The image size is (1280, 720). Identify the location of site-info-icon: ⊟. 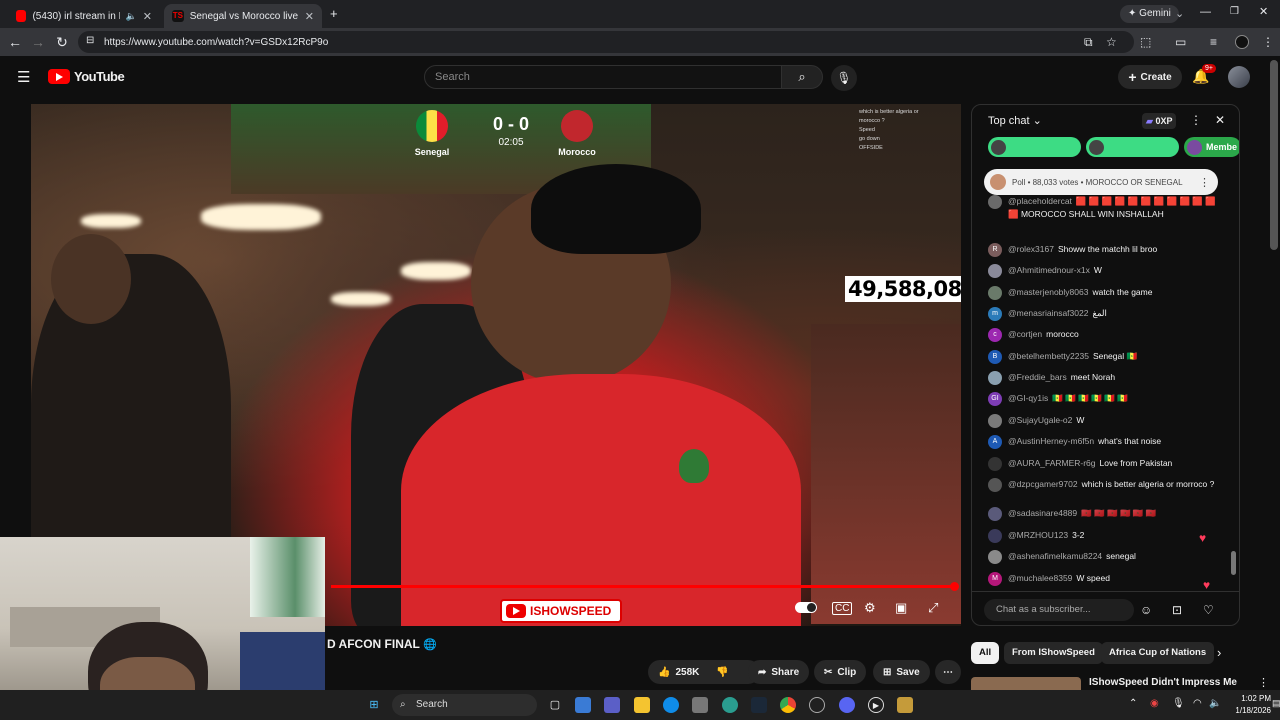
(90, 40).